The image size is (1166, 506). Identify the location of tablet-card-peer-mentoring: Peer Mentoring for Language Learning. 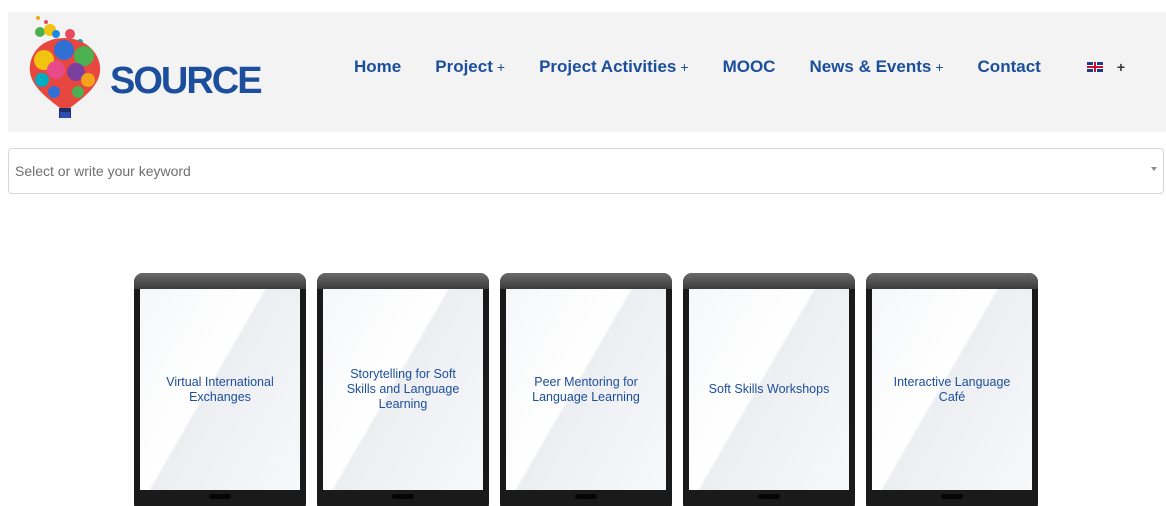
(586, 389).